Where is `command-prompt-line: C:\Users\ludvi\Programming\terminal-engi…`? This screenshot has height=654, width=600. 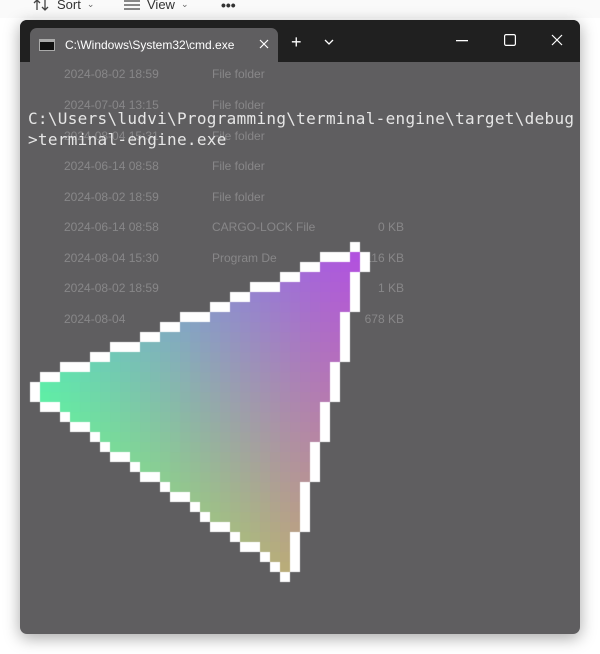 command-prompt-line: C:\Users\ludvi\Programming\terminal-engi… is located at coordinates (301, 129).